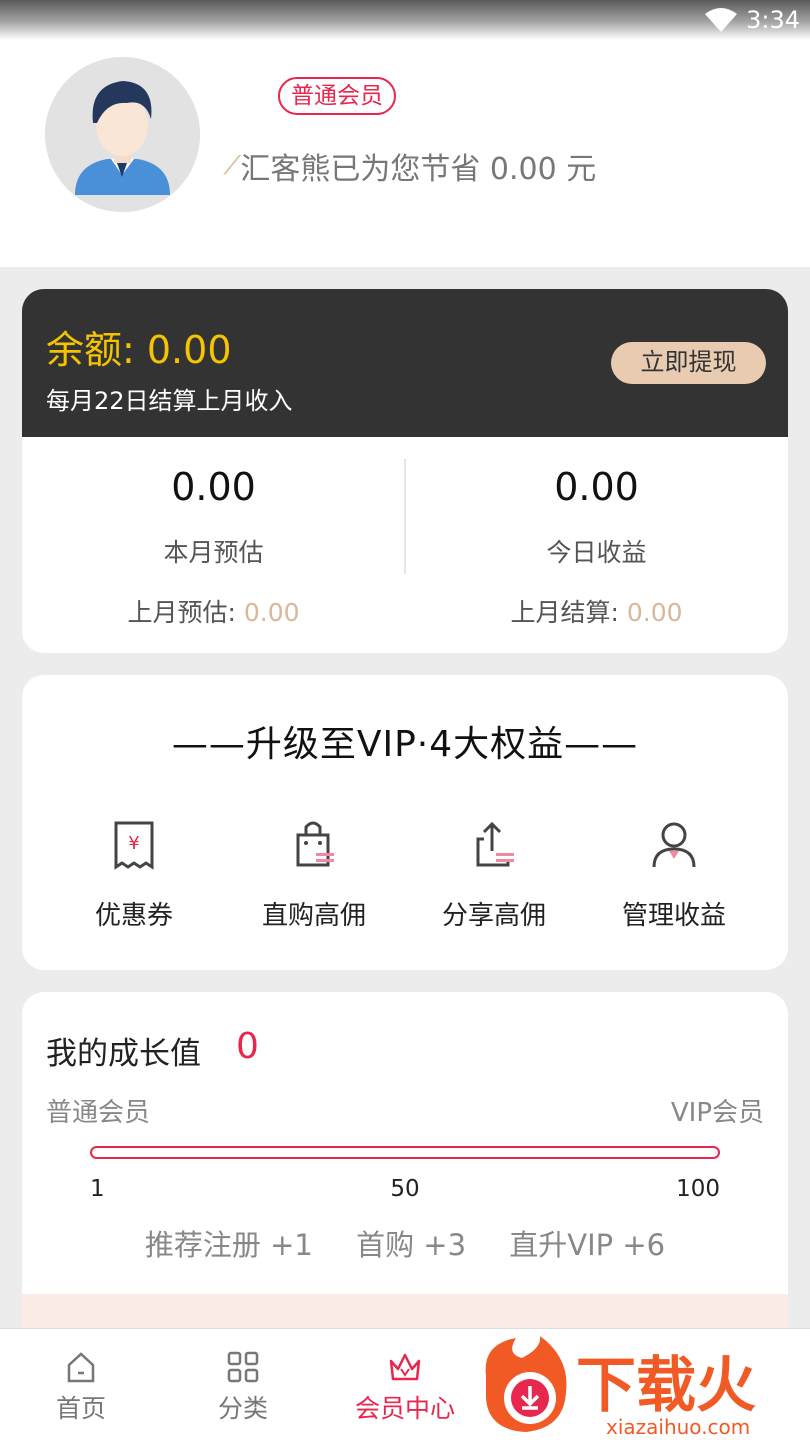 This screenshot has height=1440, width=810. What do you see at coordinates (185, 612) in the screenshot?
I see `stat-sub-label: 上月预估:` at bounding box center [185, 612].